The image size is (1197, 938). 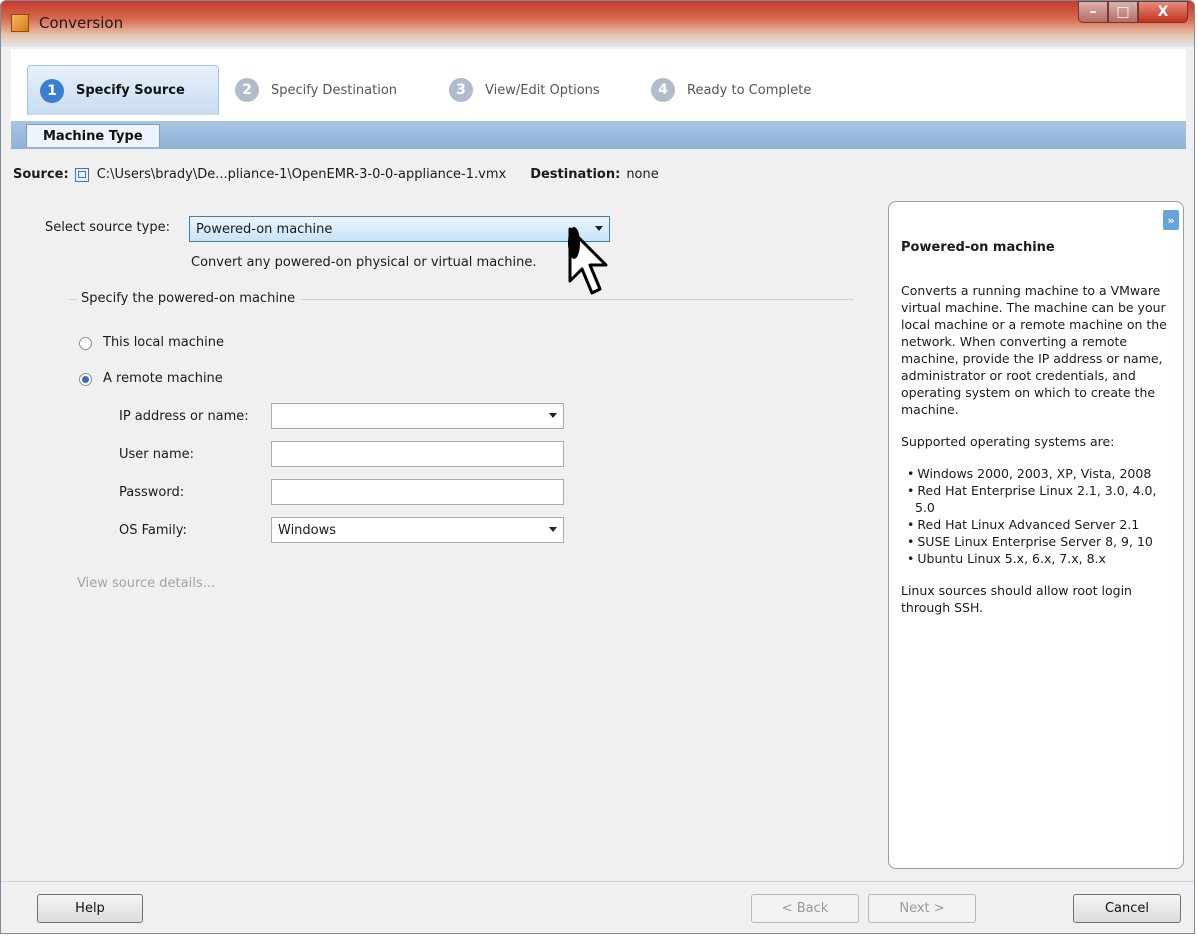 What do you see at coordinates (184, 416) in the screenshot?
I see `ip-label: IP address or name:` at bounding box center [184, 416].